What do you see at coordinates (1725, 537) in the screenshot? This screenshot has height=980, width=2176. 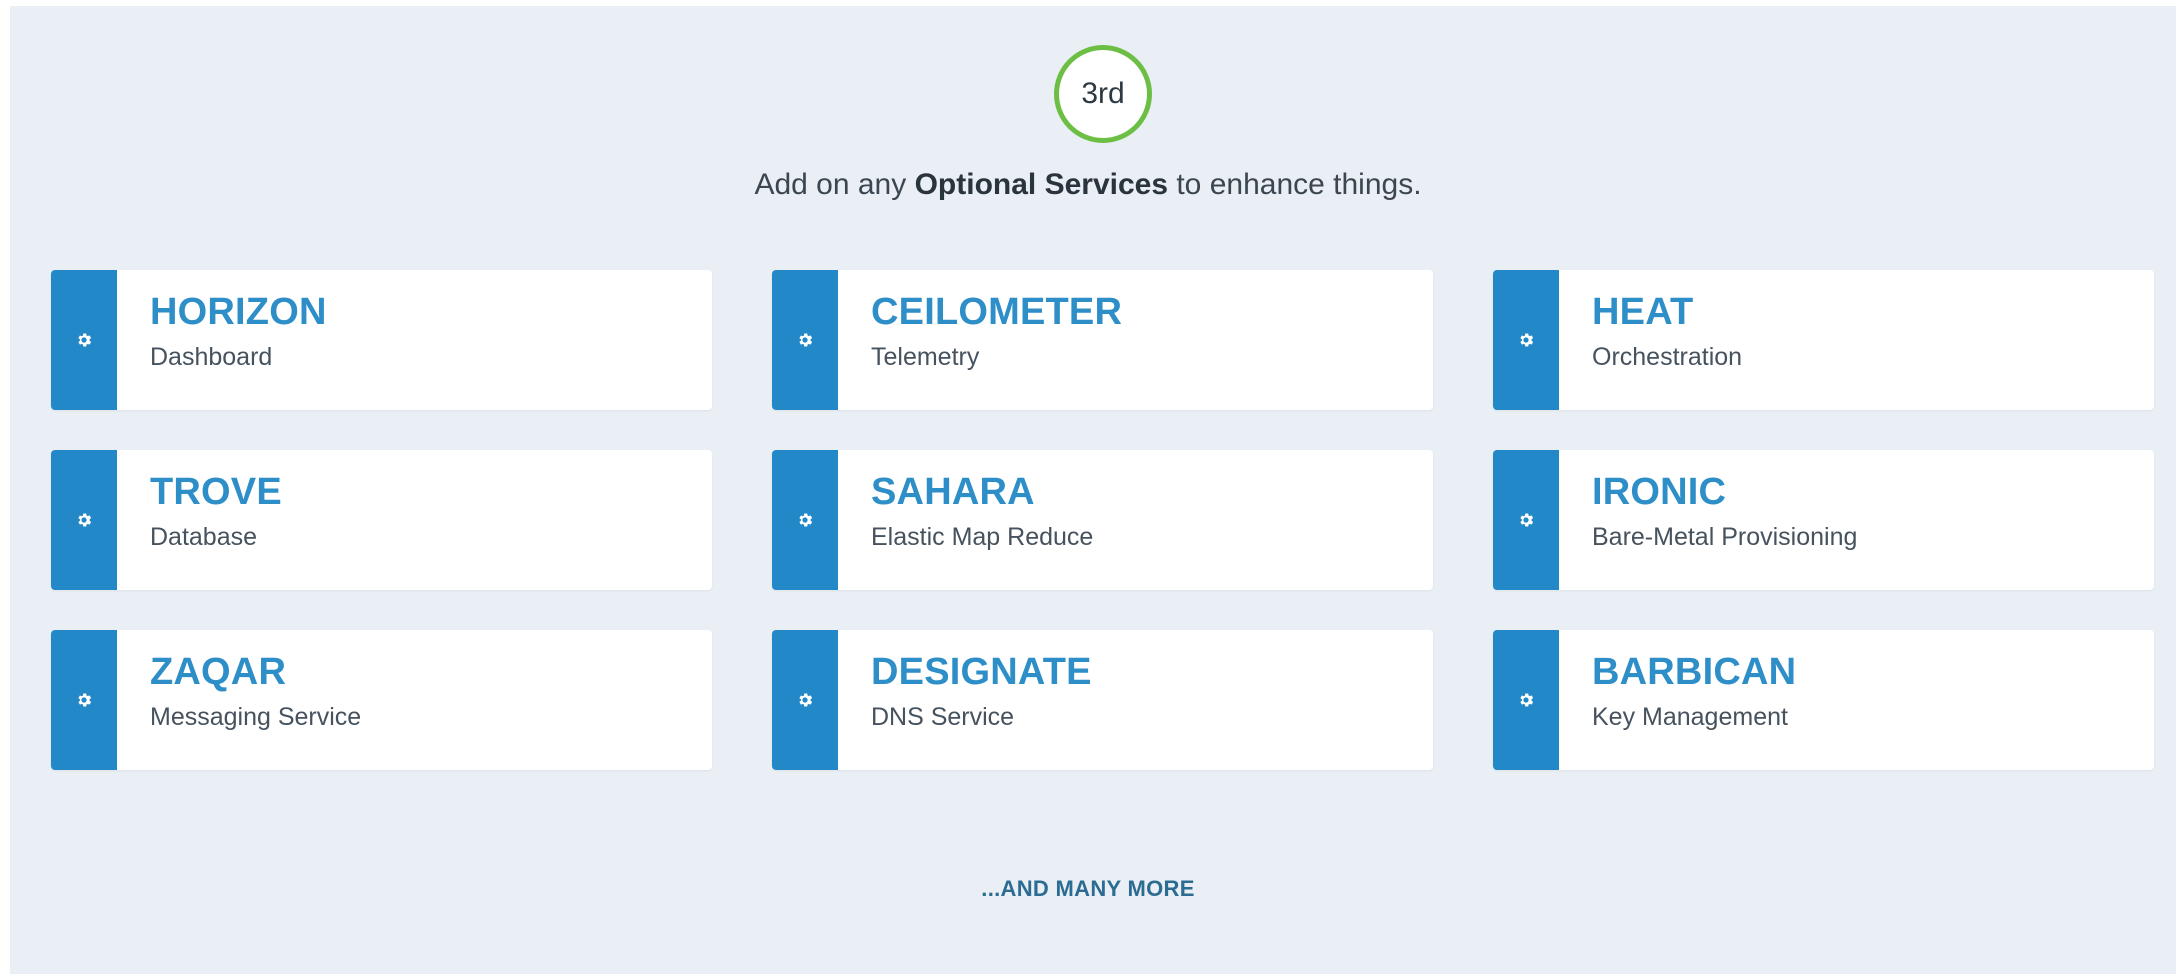 I see `service-description: Bare-Metal Provisioning` at bounding box center [1725, 537].